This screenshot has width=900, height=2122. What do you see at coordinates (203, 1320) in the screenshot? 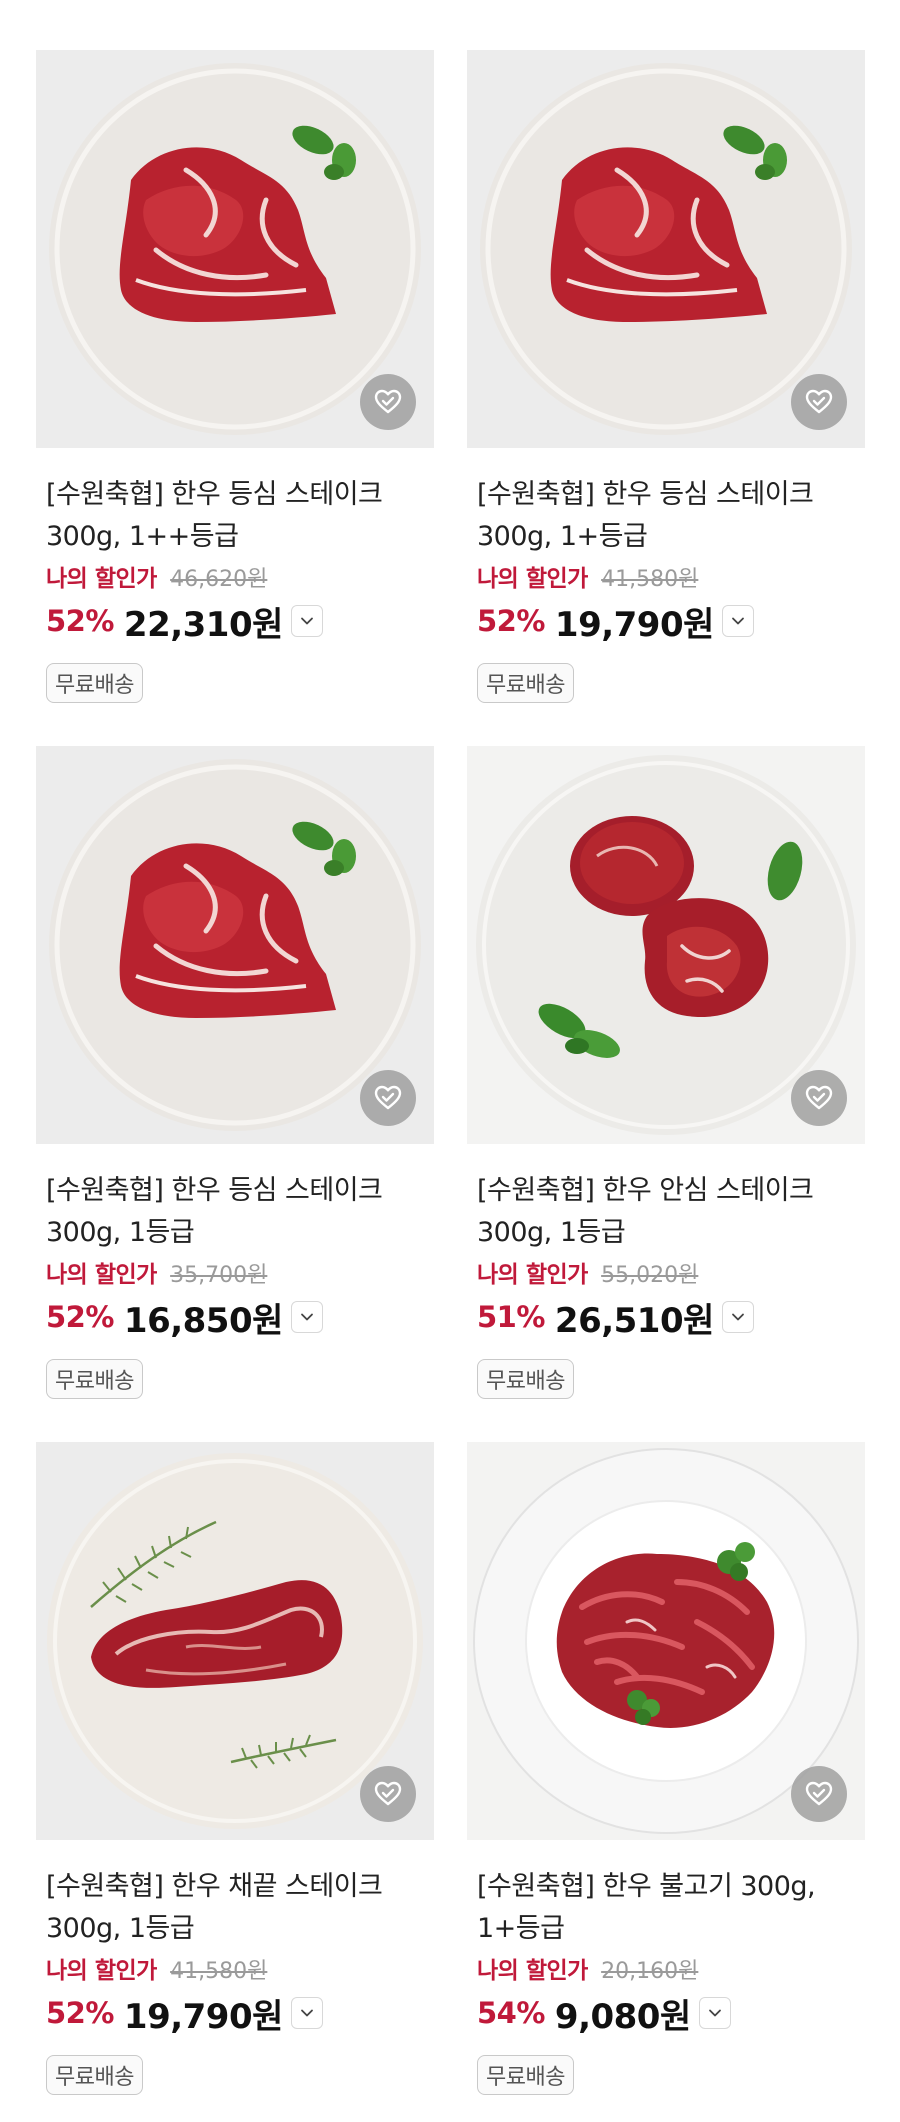
I see `sale-price: 16,850원` at bounding box center [203, 1320].